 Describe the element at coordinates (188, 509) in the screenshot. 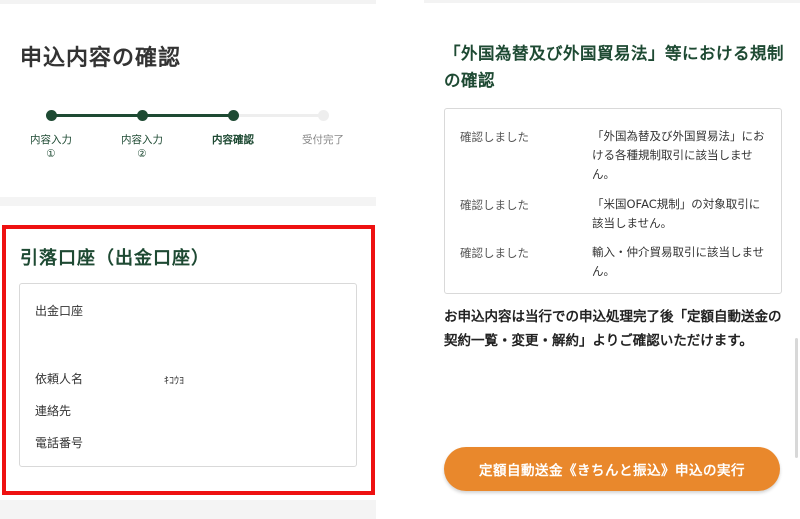

I see `bottom-band` at that location.